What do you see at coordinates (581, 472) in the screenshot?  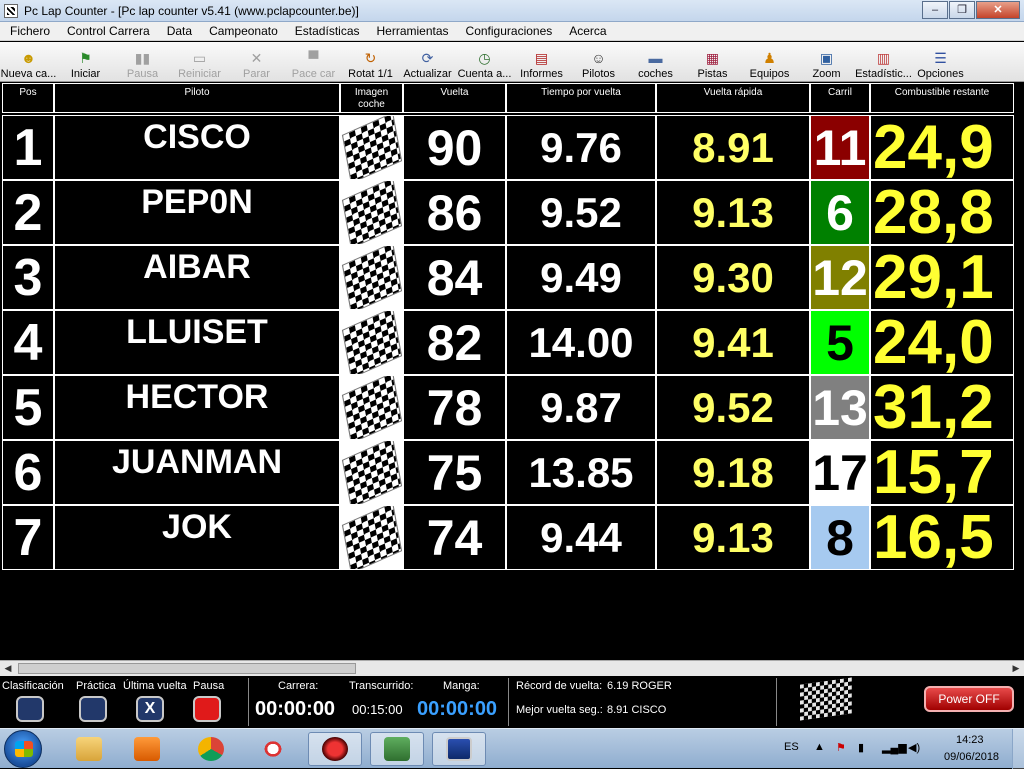 I see `lap-time-text: 13.85` at bounding box center [581, 472].